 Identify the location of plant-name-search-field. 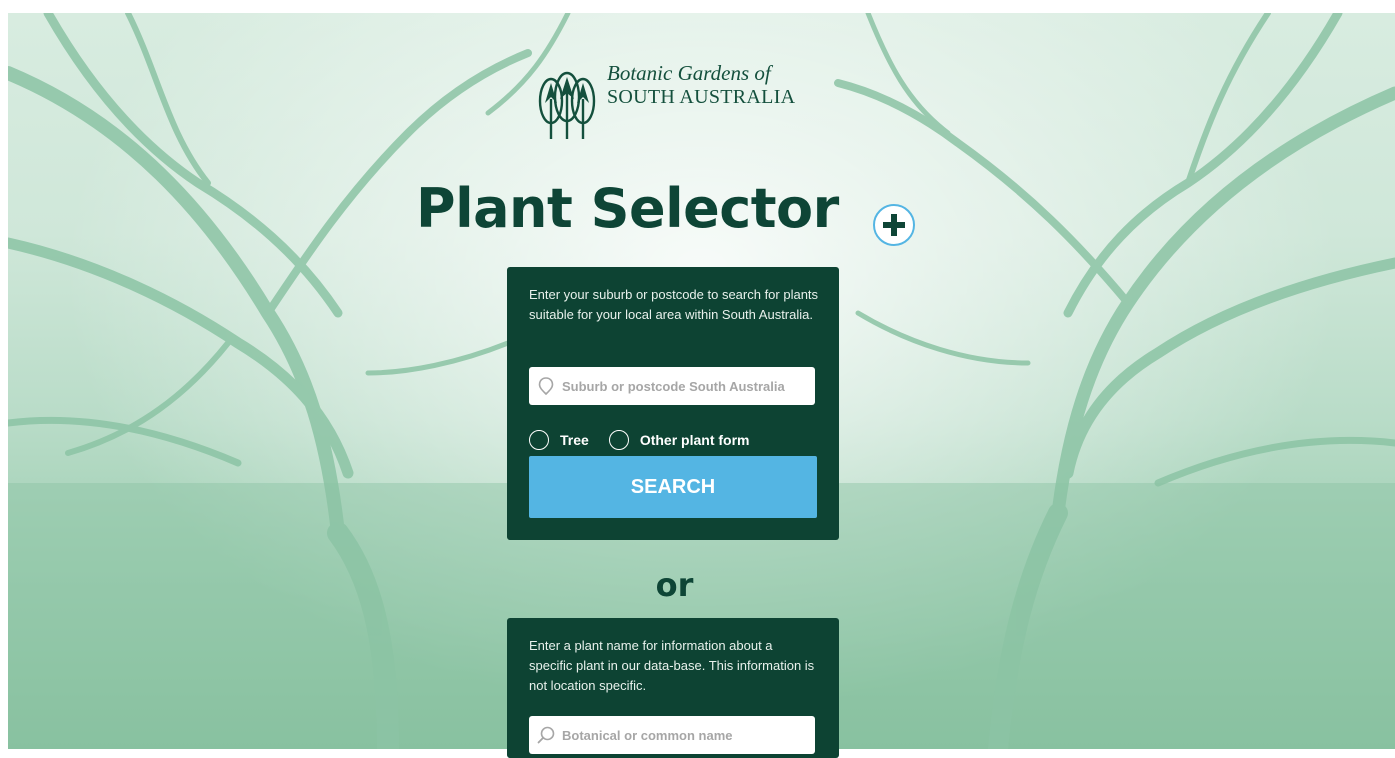
(672, 735).